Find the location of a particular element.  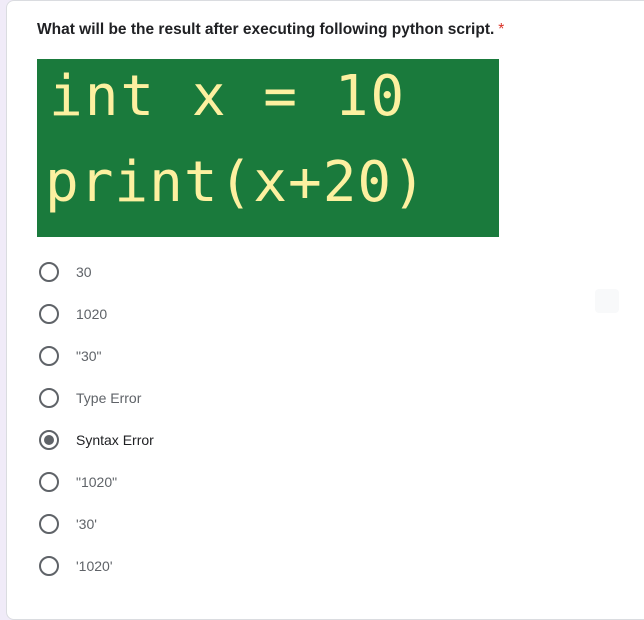

required-asterisk: * is located at coordinates (501, 29).